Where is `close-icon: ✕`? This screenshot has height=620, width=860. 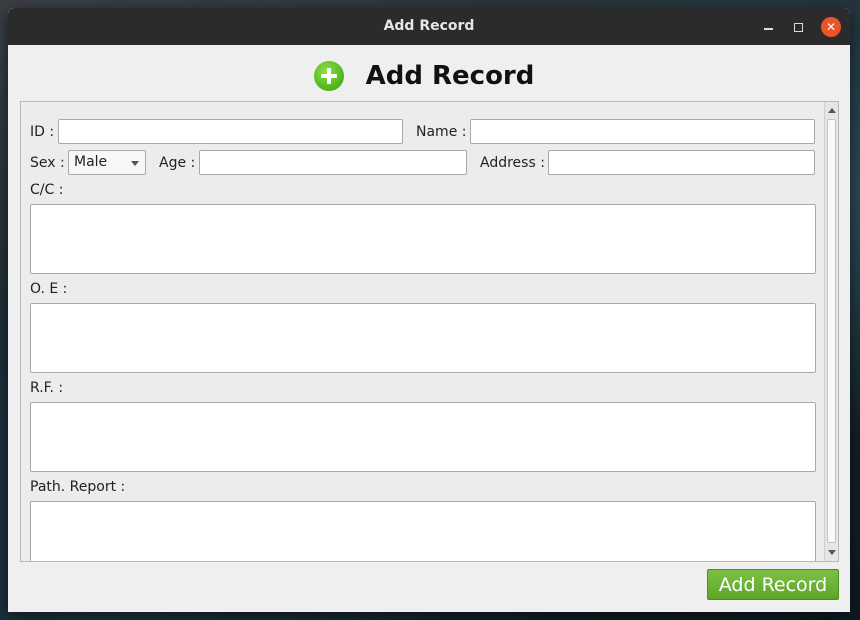 close-icon: ✕ is located at coordinates (831, 27).